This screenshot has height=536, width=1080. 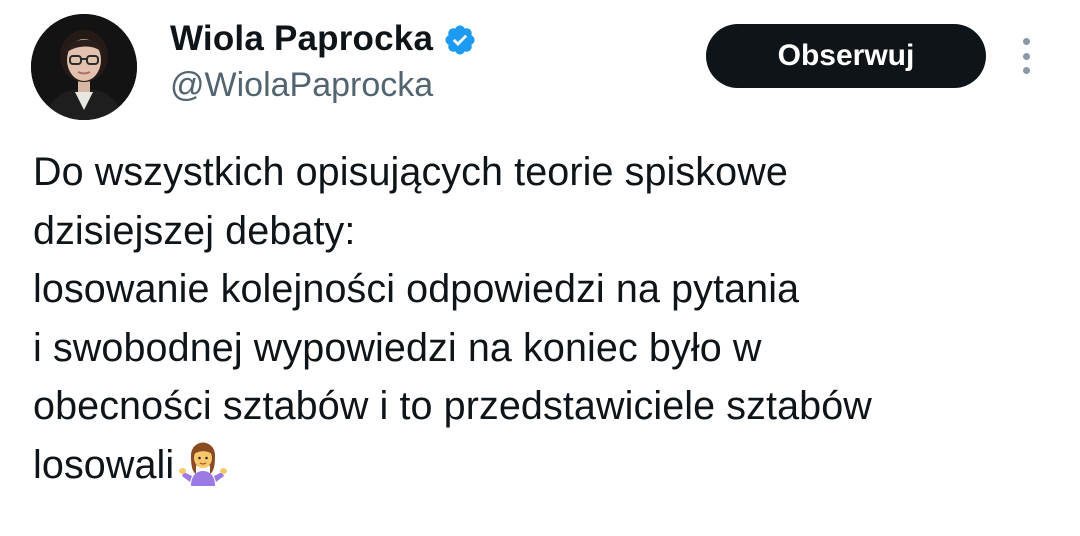 What do you see at coordinates (203, 463) in the screenshot?
I see `woman-shrugging-emoji` at bounding box center [203, 463].